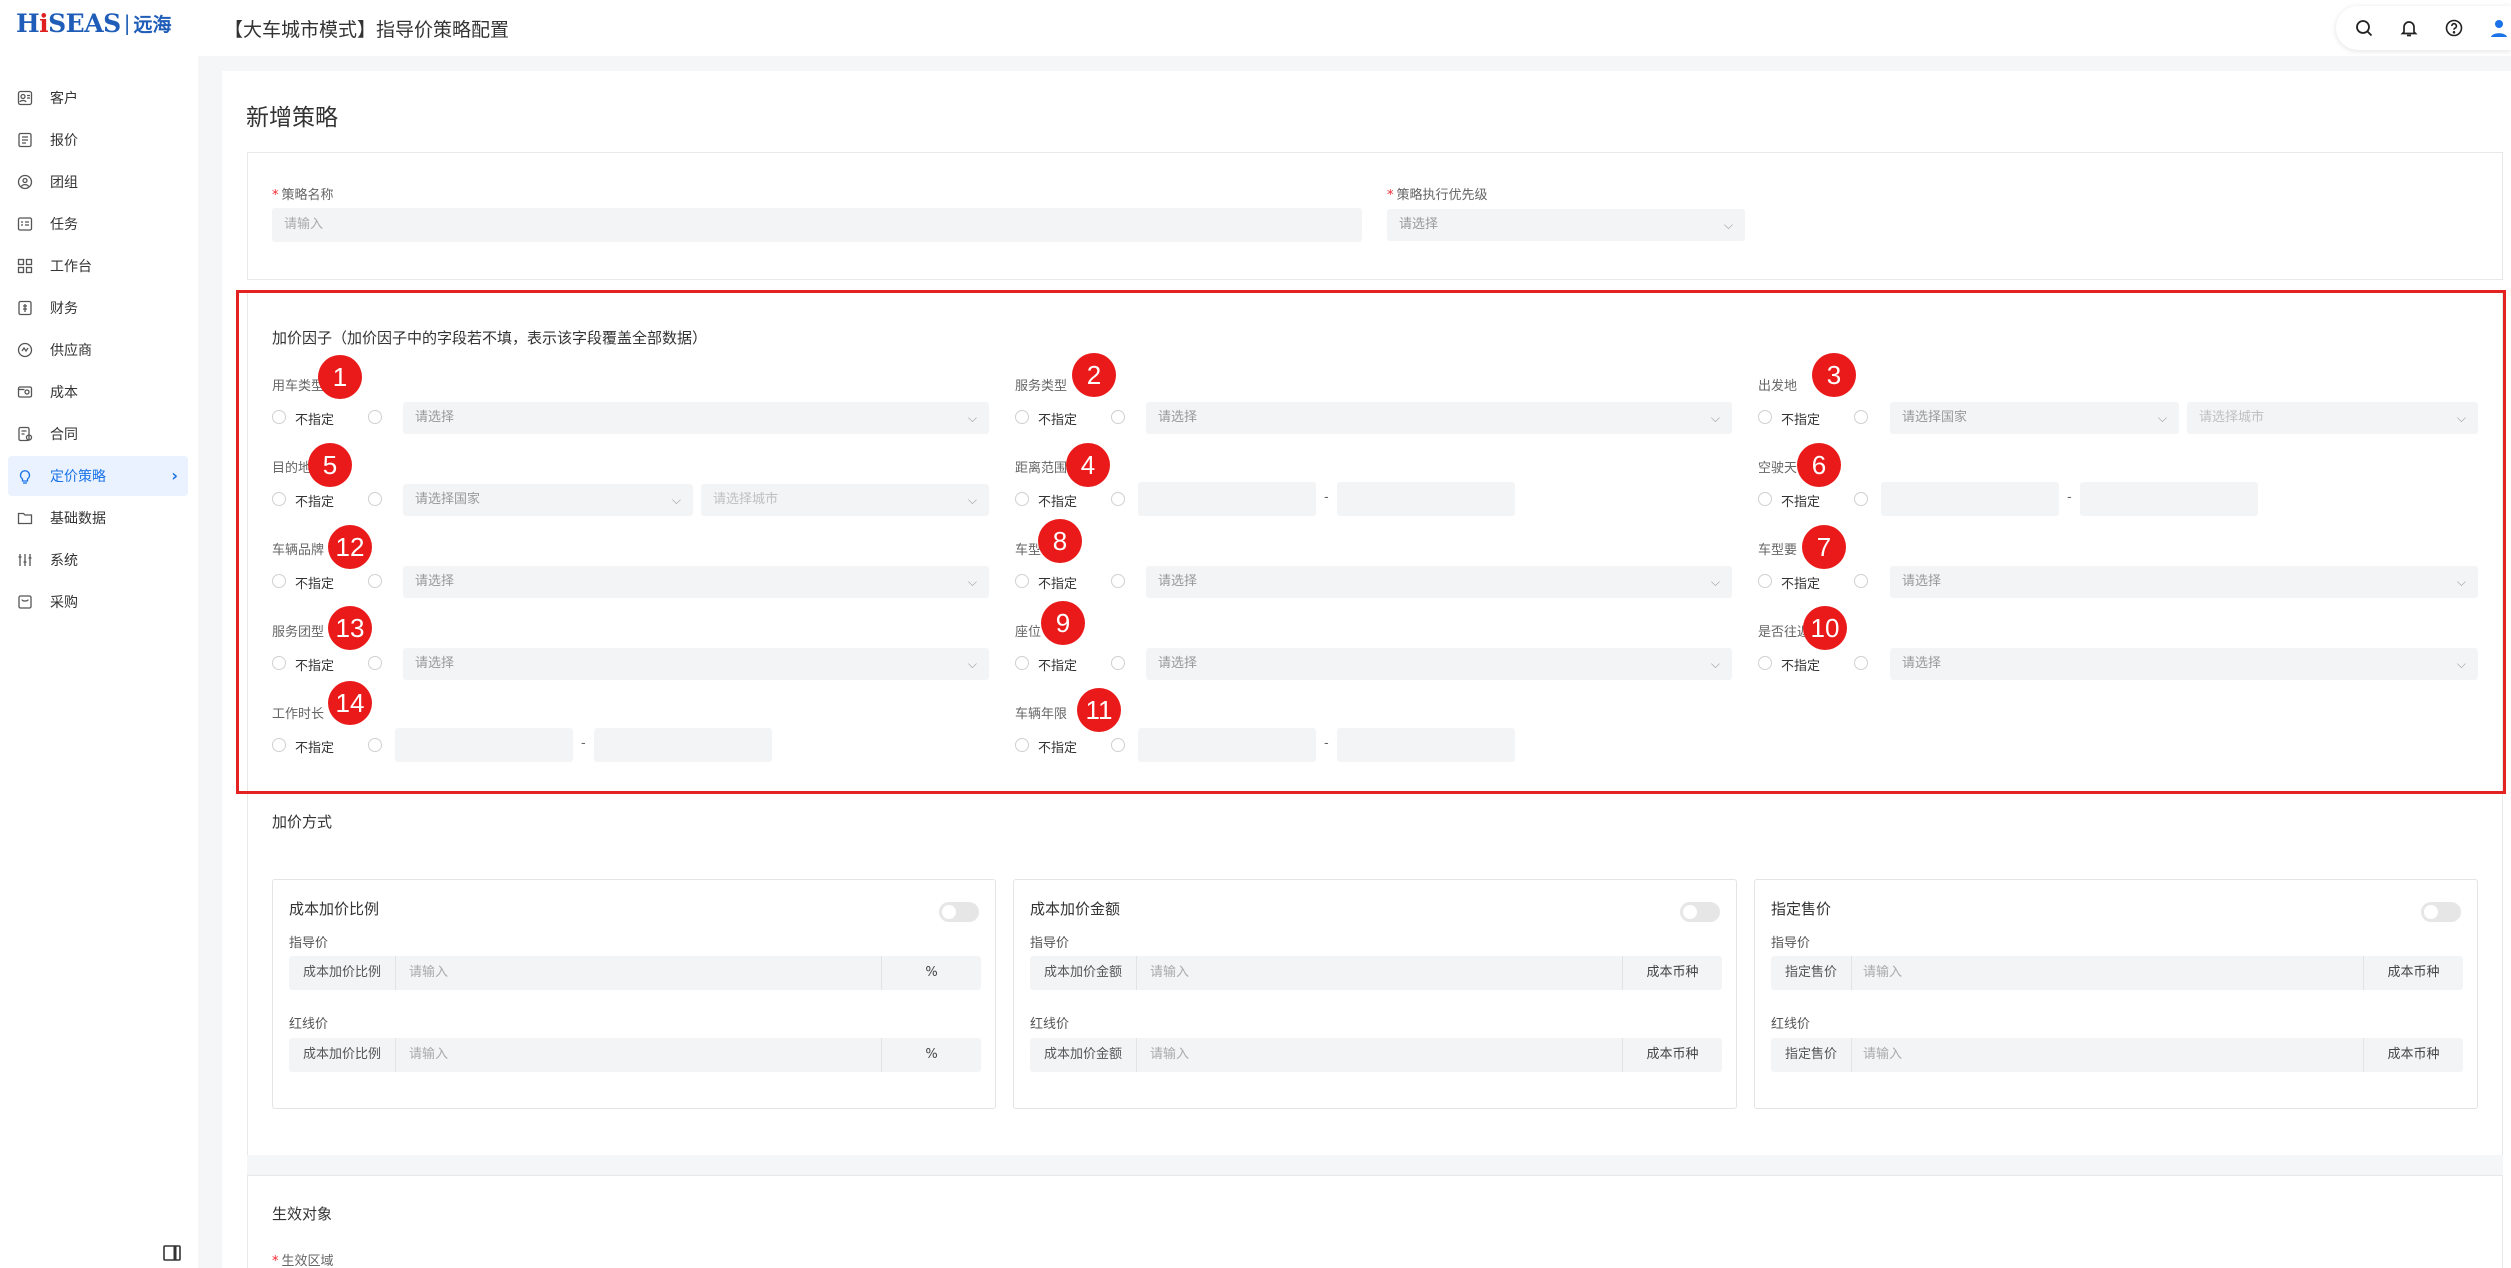 The image size is (2511, 1268). What do you see at coordinates (2363, 28) in the screenshot?
I see `search-icon` at bounding box center [2363, 28].